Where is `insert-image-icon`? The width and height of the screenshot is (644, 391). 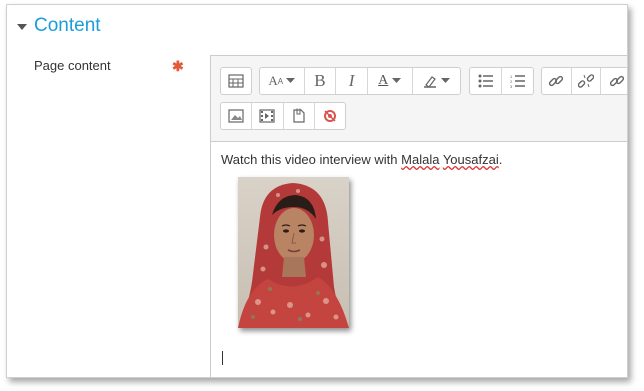 insert-image-icon is located at coordinates (237, 116).